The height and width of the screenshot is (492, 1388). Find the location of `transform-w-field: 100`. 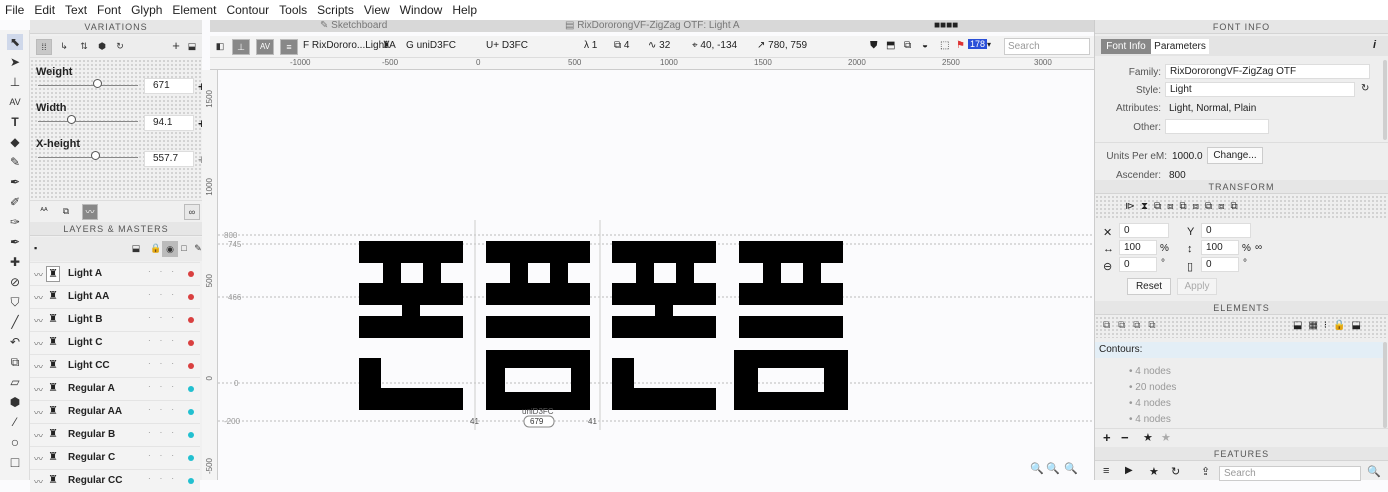

transform-w-field: 100 is located at coordinates (1138, 247).